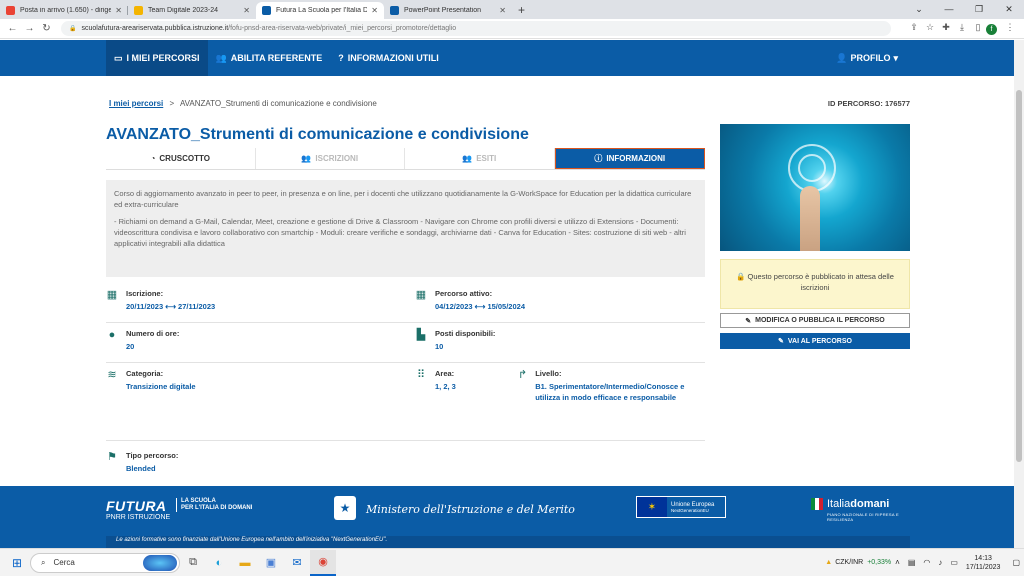 This screenshot has width=1024, height=576. Describe the element at coordinates (160, 562) in the screenshot. I see `search-highlight-icon` at that location.